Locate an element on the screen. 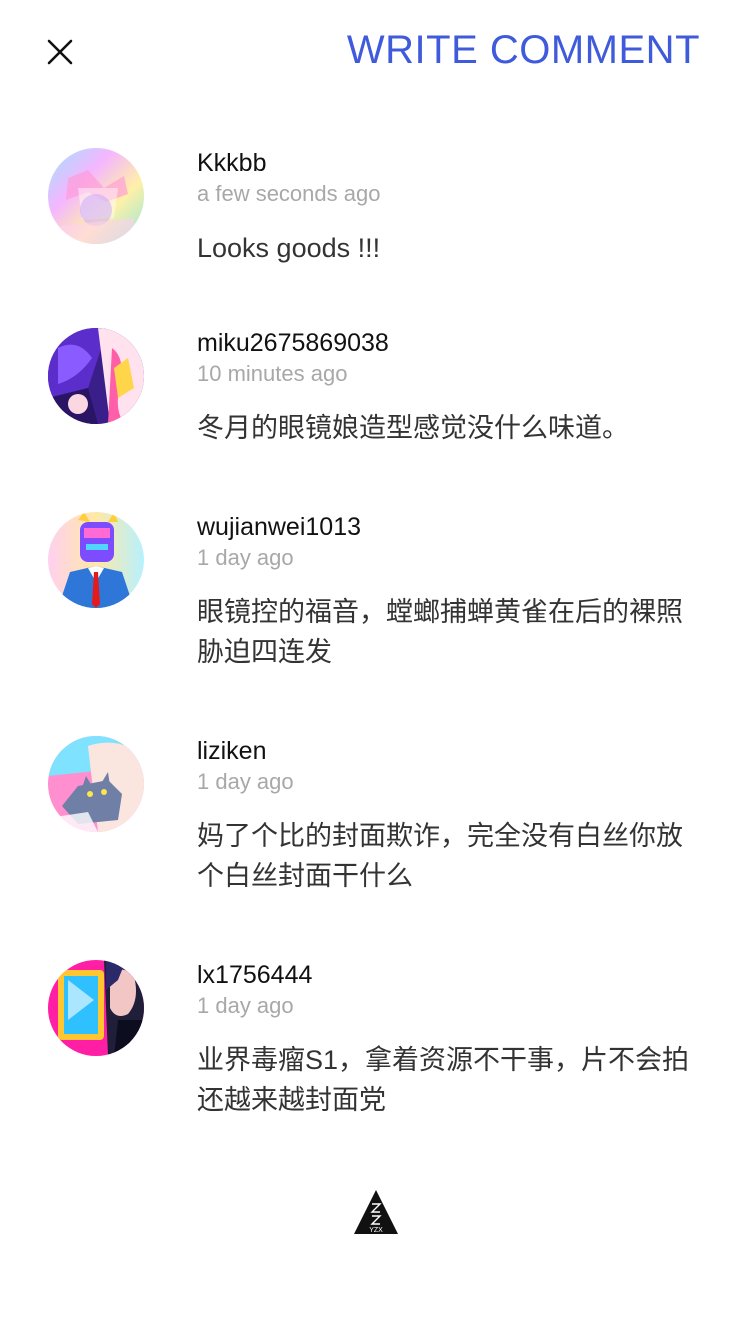 This screenshot has height=1334, width=750. comment-body: Kkkbb a few seconds ago Looks goods !!! is located at coordinates (452, 208).